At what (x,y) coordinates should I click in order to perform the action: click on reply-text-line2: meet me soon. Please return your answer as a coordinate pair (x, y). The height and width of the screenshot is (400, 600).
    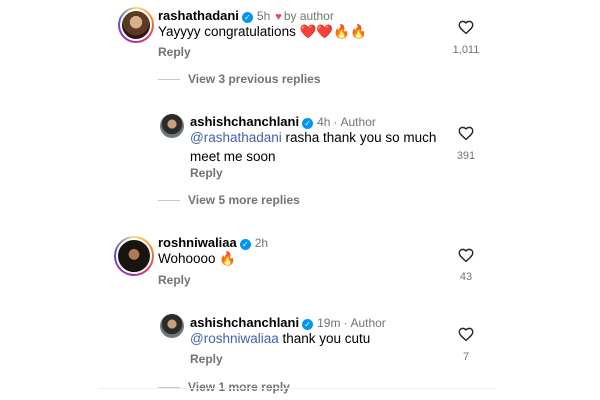
    Looking at the image, I should click on (233, 156).